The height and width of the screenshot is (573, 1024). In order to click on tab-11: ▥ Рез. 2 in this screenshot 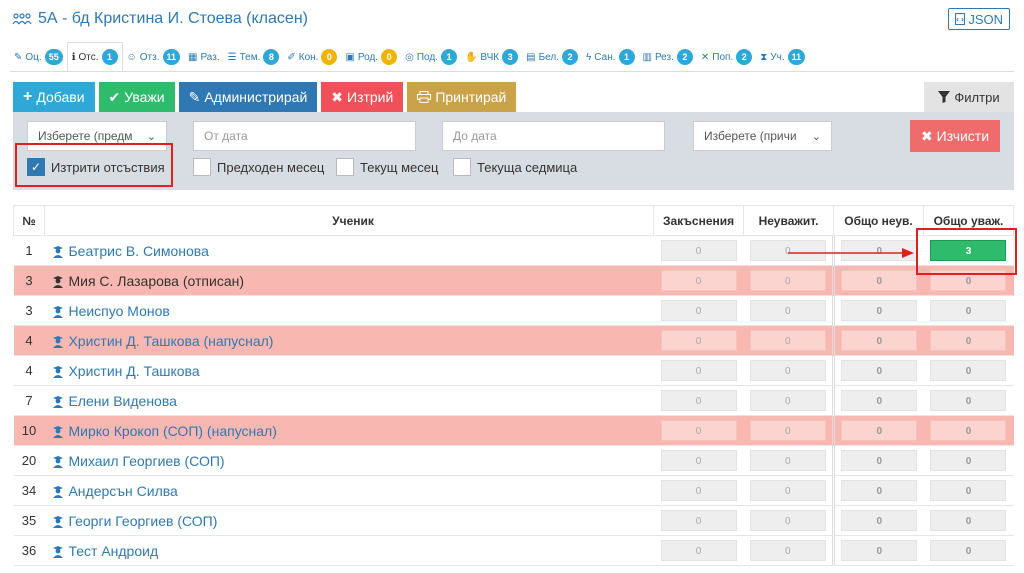, I will do `click(668, 57)`.